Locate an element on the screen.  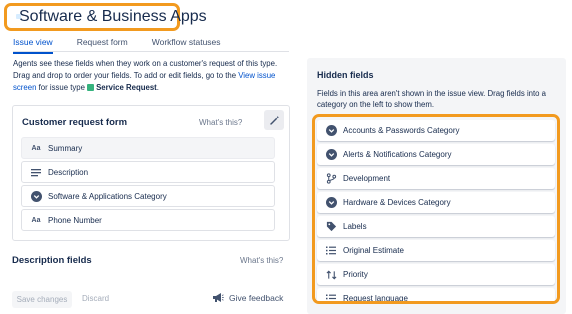
hidden-fields-title: Hidden fields is located at coordinates (345, 75).